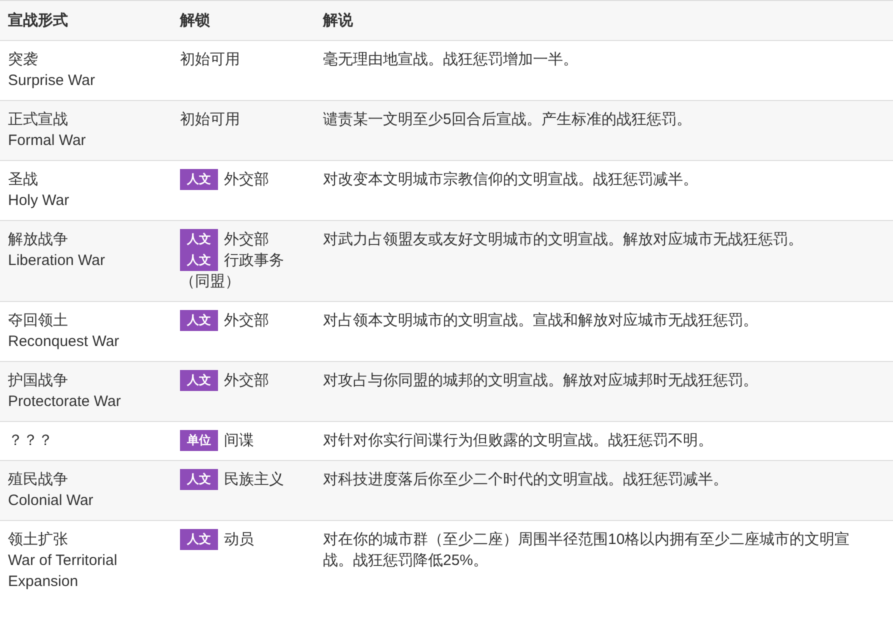 The width and height of the screenshot is (893, 624). Describe the element at coordinates (518, 440) in the screenshot. I see `description-text: 对针对你实行间谍行为但败露的文明宣战。战狂惩罚不明。` at that location.